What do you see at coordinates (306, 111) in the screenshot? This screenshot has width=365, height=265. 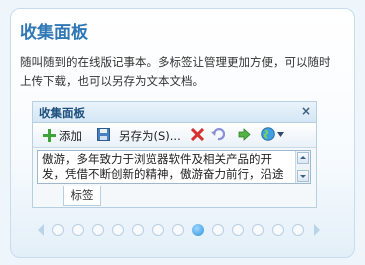 I see `close-icon: ×` at bounding box center [306, 111].